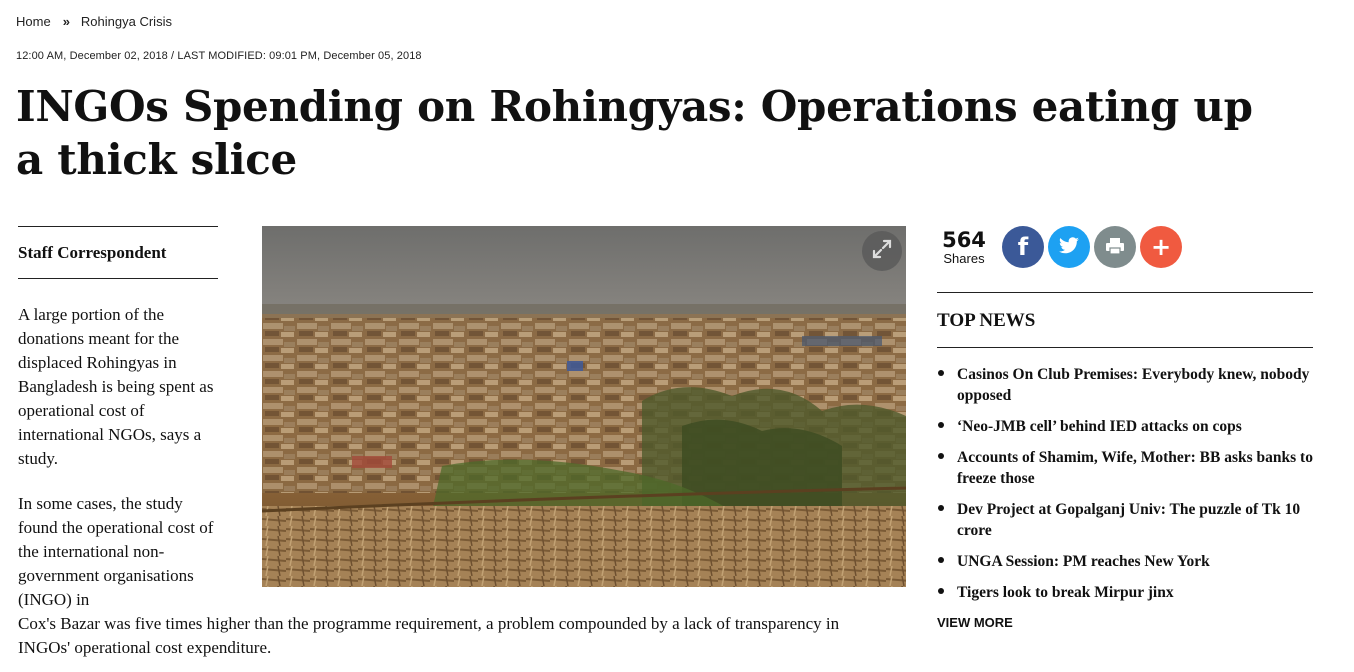 Image resolution: width=1354 pixels, height=672 pixels. What do you see at coordinates (975, 622) in the screenshot?
I see `view-more-link: VIEW MORE` at bounding box center [975, 622].